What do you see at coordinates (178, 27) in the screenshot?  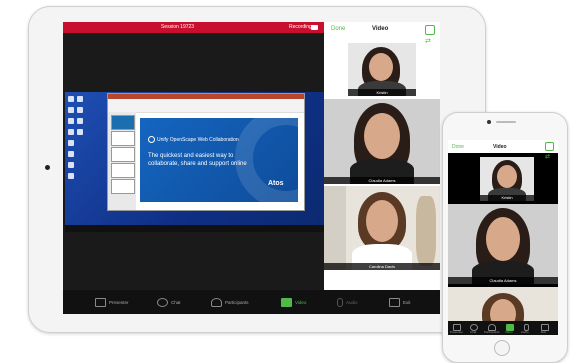 I see `meeting-title: Session 19723` at bounding box center [178, 27].